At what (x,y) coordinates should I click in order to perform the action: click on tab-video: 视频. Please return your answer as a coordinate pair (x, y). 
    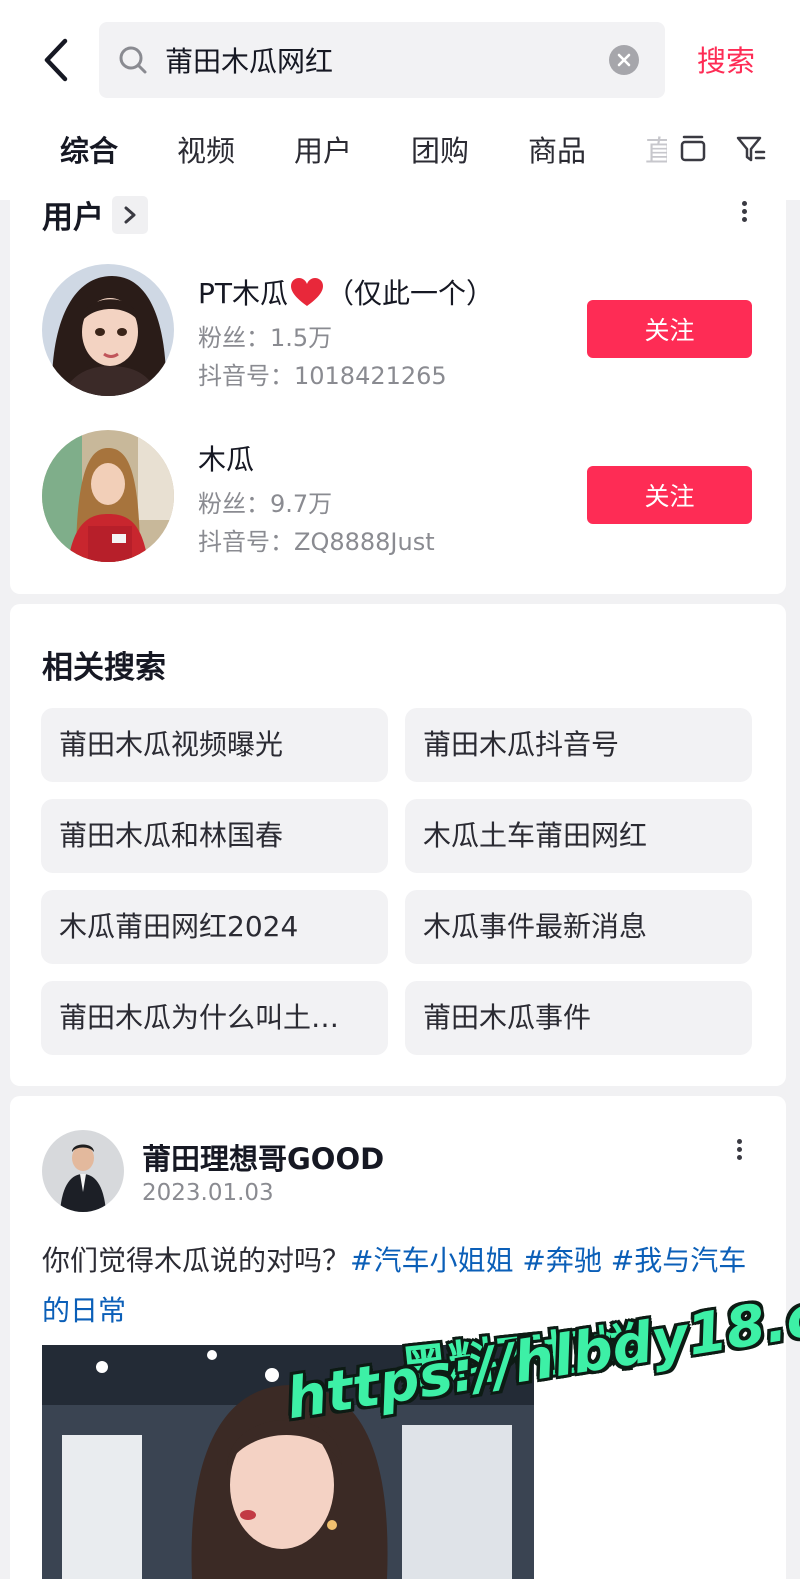
    Looking at the image, I should click on (206, 149).